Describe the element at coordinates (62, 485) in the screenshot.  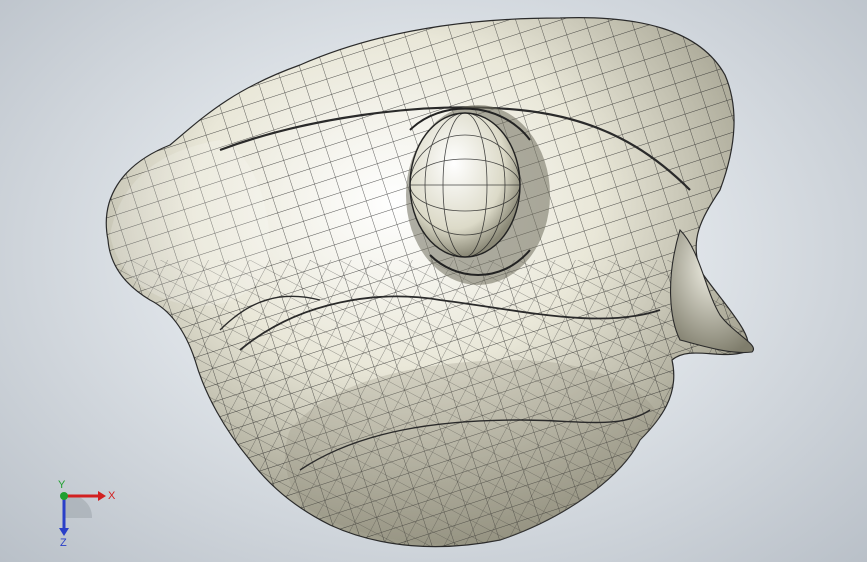
I see `y-axis-label: Y` at that location.